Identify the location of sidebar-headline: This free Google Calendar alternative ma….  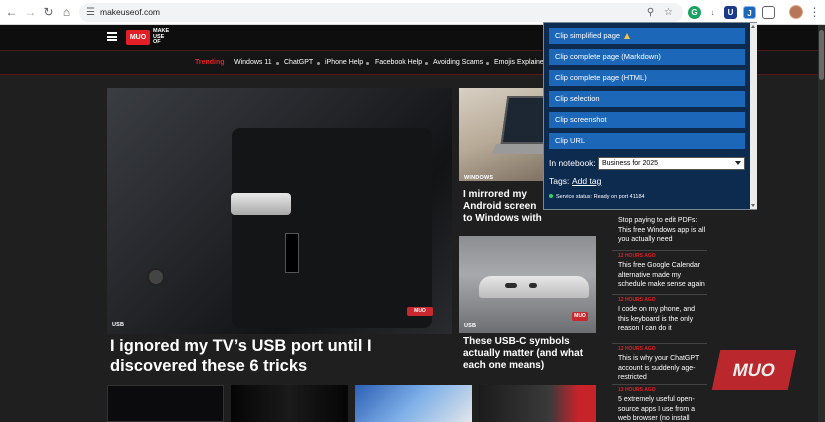
(662, 275).